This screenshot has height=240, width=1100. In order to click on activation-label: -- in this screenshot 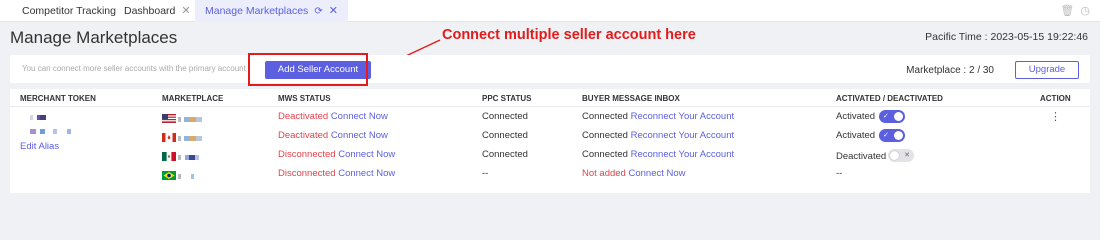, I will do `click(839, 173)`.